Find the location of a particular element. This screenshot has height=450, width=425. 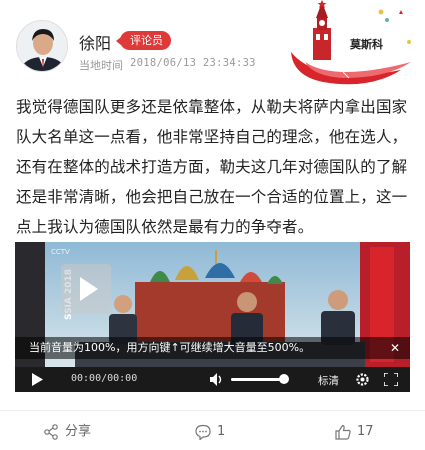

share-label: 分享 is located at coordinates (78, 431).